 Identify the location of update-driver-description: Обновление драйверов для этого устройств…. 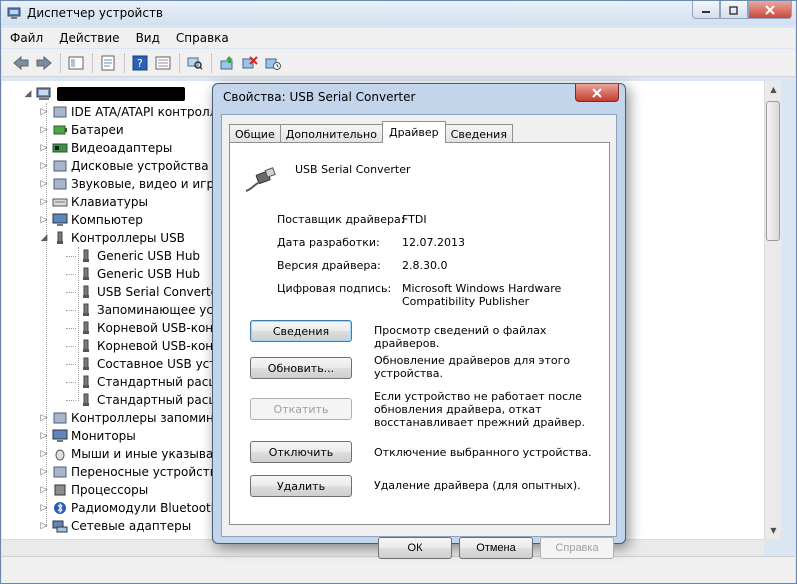
(472, 367).